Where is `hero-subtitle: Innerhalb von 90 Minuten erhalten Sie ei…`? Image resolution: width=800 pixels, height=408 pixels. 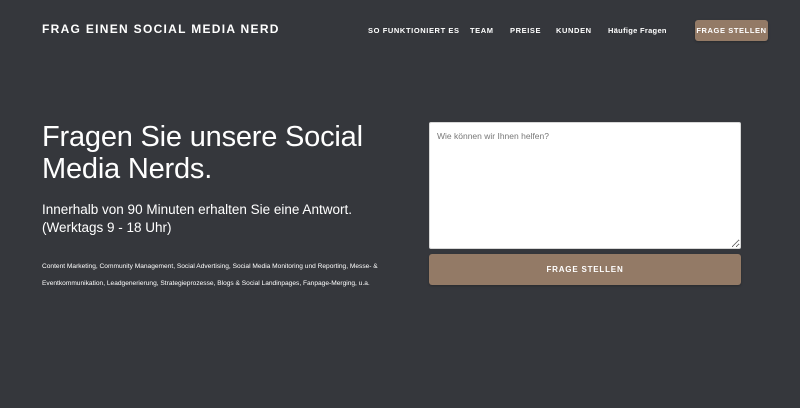
hero-subtitle: Innerhalb von 90 Minuten erhalten Sie ei… is located at coordinates (197, 218).